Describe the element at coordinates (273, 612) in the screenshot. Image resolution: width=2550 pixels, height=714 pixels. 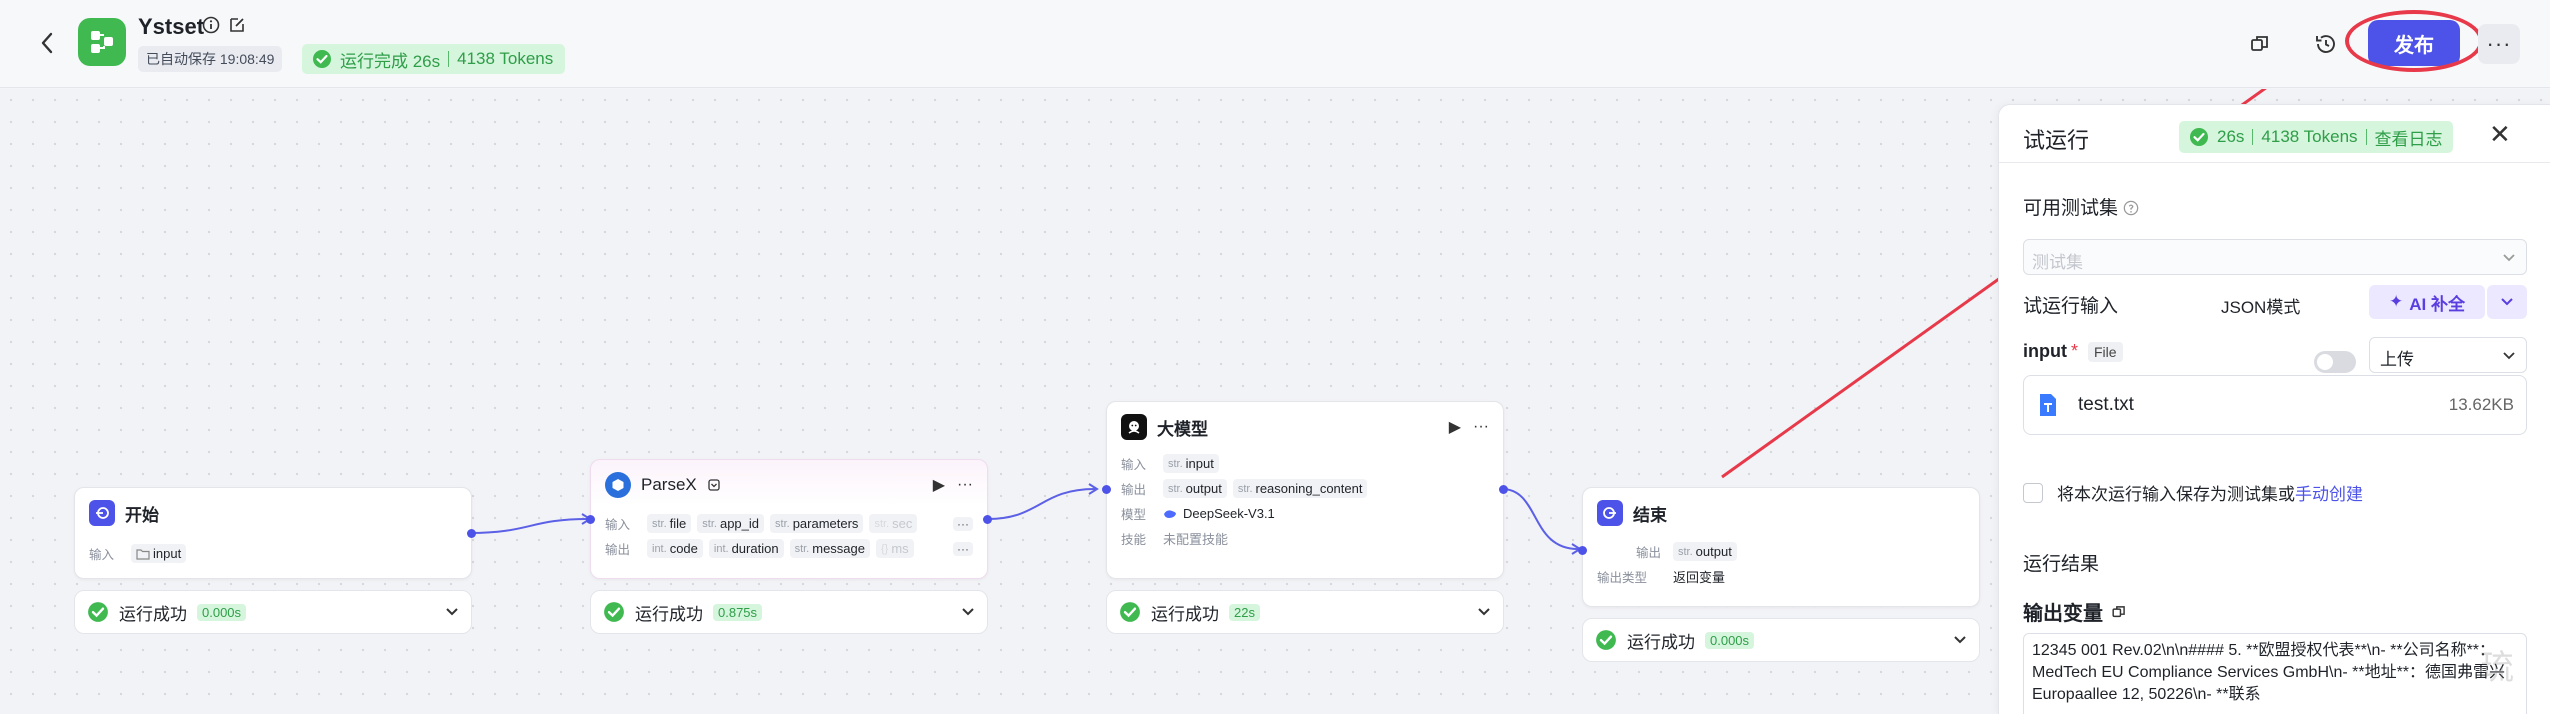
I see `node-start-status: 运行成功 0.000s` at that location.